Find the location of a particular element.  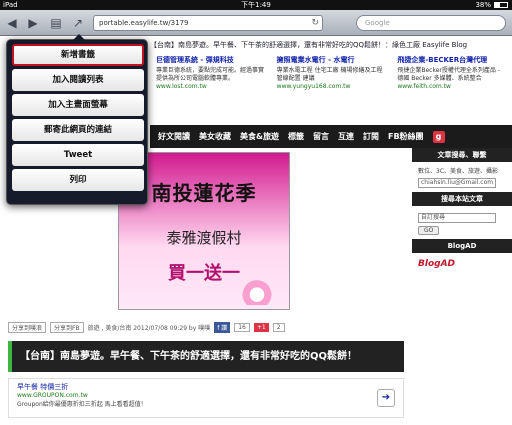

share-popover: 新增書籤 加入閱讀列表 加入主畫面螢幕 郵寄此網頁的連結 Tweet 列印 is located at coordinates (77, 119).